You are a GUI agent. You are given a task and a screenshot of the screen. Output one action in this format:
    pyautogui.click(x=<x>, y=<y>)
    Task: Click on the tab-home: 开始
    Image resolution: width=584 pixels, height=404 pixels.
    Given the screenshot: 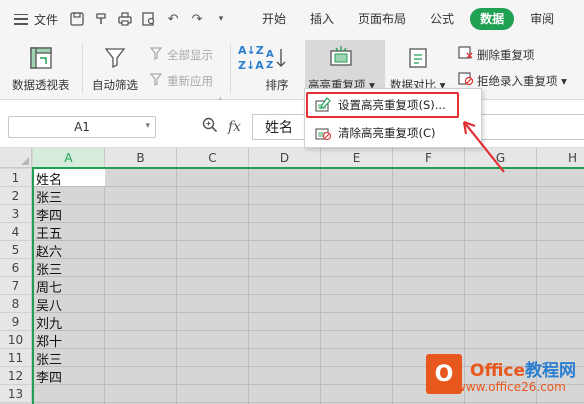 What is the action you would take?
    pyautogui.click(x=274, y=19)
    